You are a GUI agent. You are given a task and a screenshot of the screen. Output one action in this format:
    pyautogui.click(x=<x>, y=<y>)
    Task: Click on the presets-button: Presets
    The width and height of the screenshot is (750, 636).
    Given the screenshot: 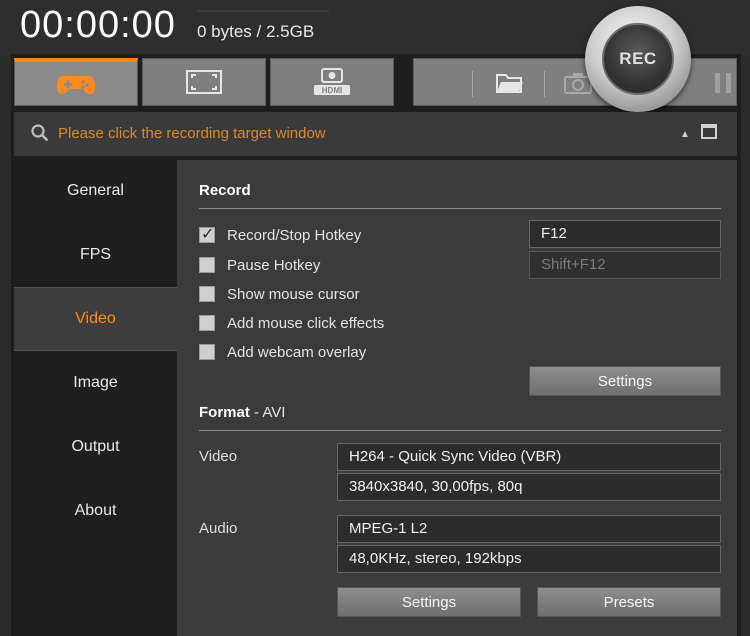 What is the action you would take?
    pyautogui.click(x=629, y=602)
    